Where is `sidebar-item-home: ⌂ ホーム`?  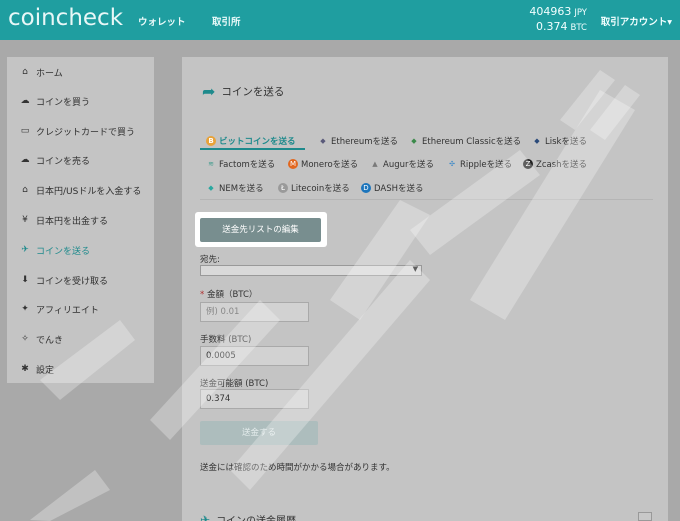 sidebar-item-home: ⌂ ホーム is located at coordinates (80, 72).